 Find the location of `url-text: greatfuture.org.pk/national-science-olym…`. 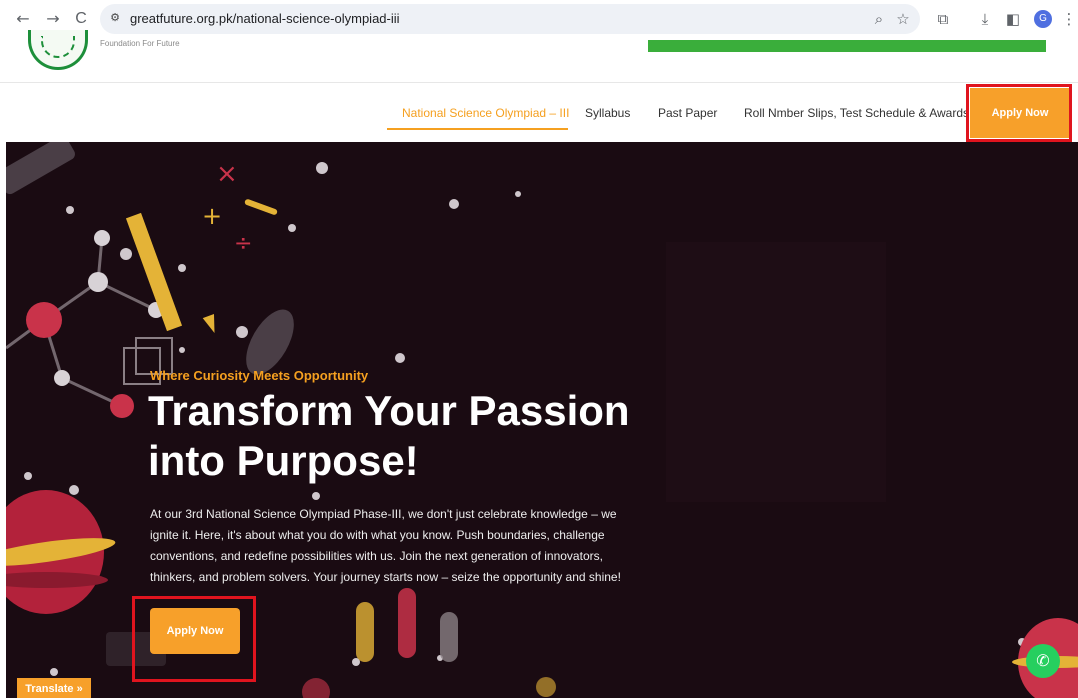

url-text: greatfuture.org.pk/national-science-olym… is located at coordinates (265, 18).